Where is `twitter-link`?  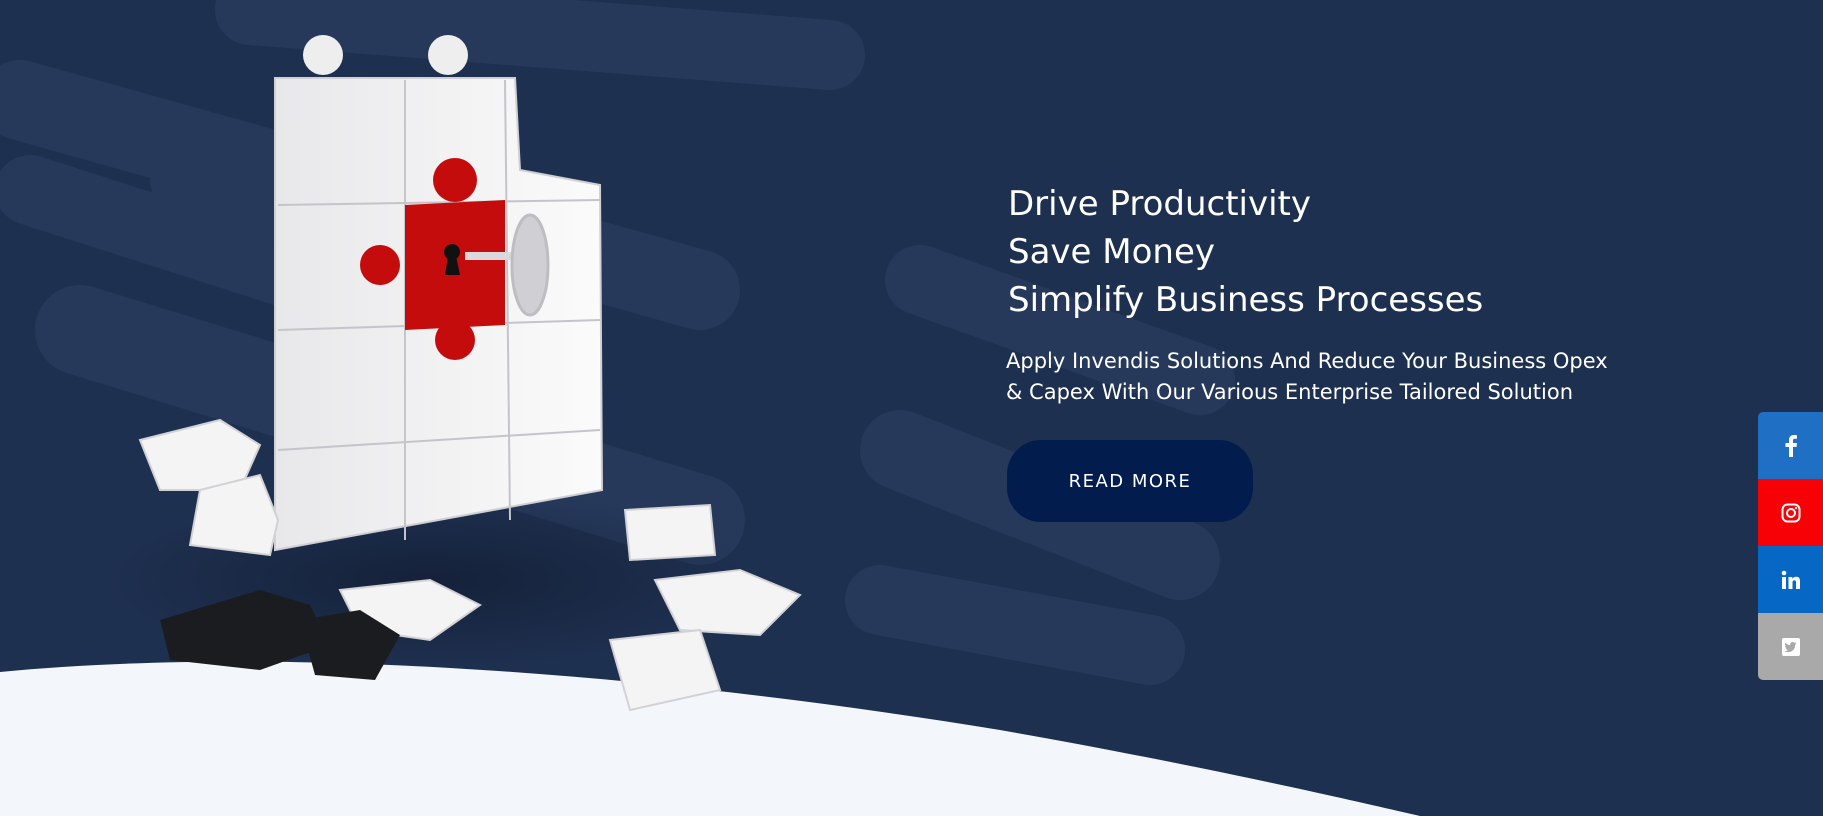 twitter-link is located at coordinates (1790, 646).